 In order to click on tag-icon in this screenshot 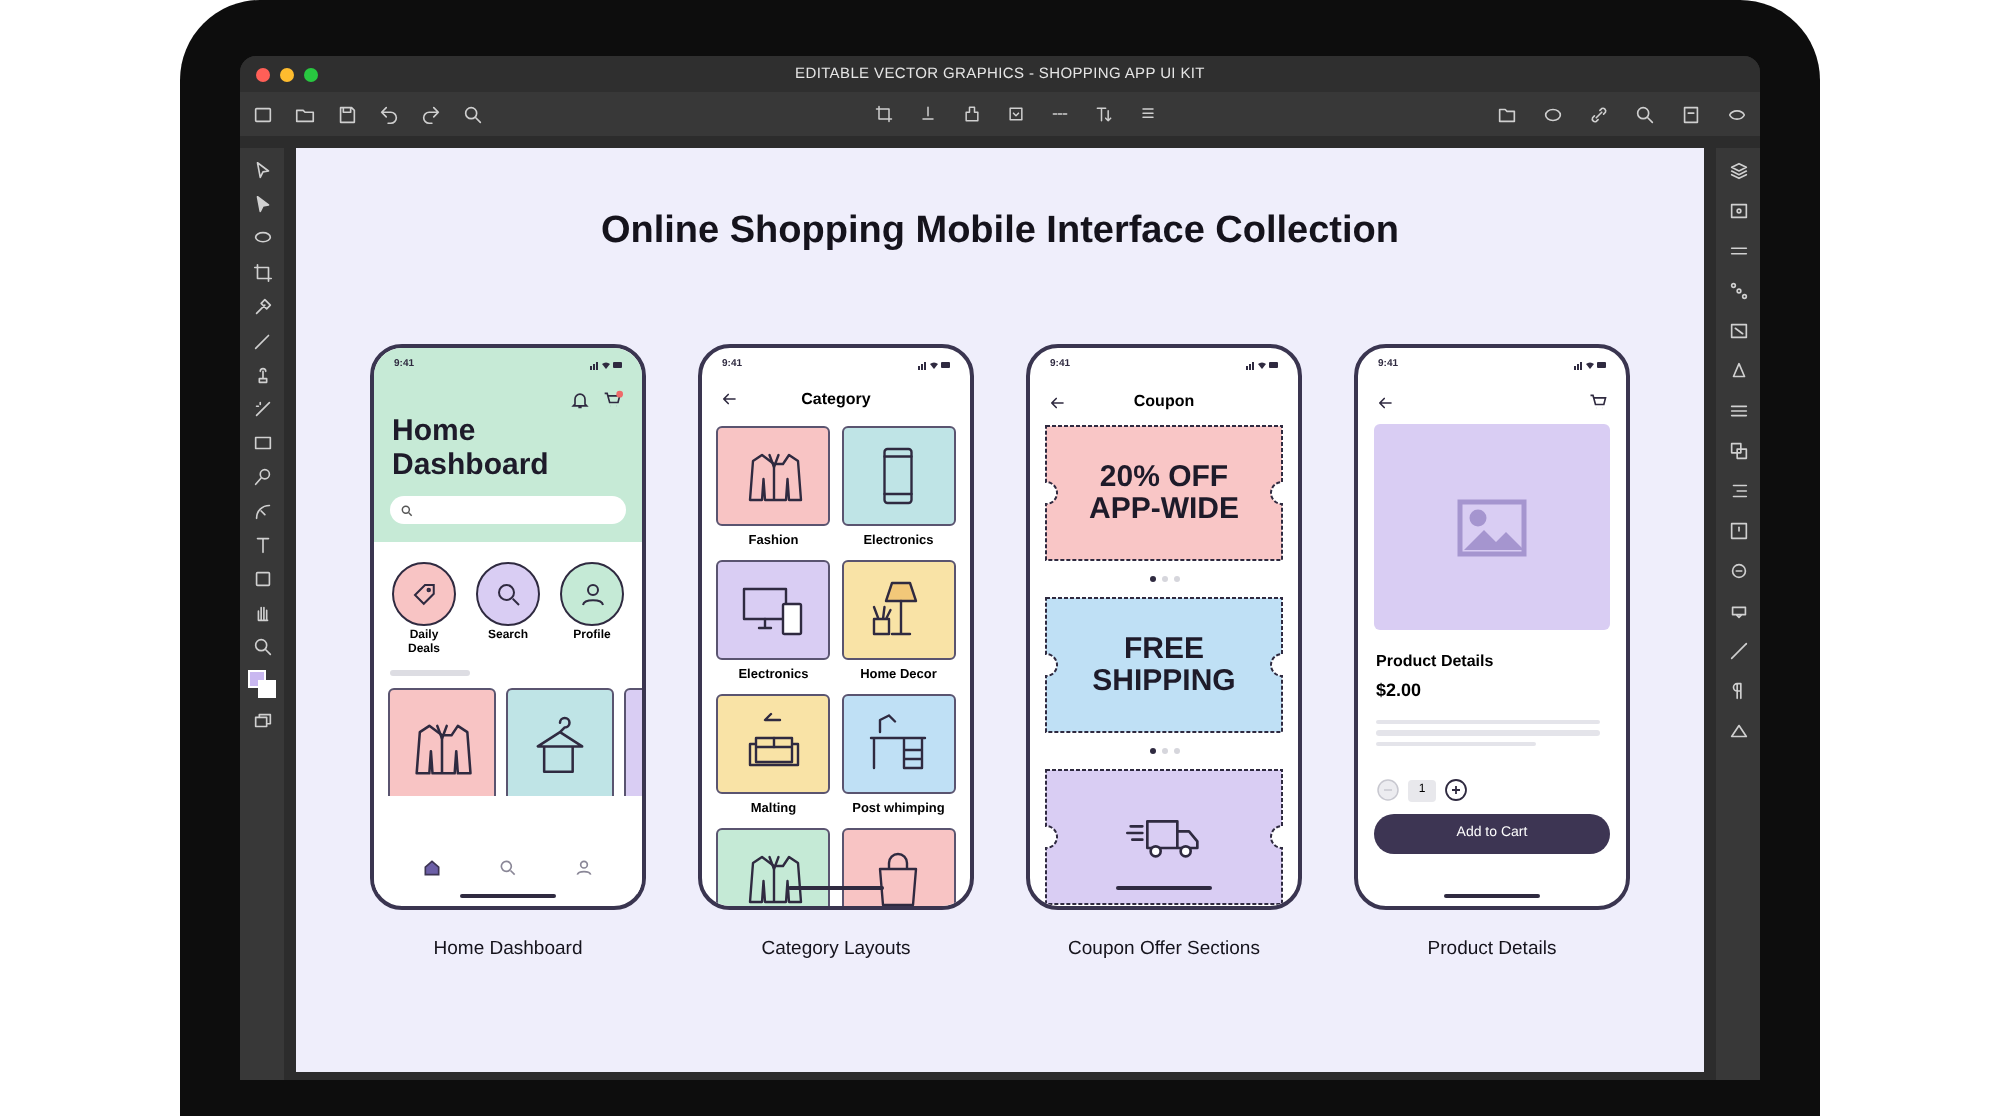, I will do `click(424, 594)`.